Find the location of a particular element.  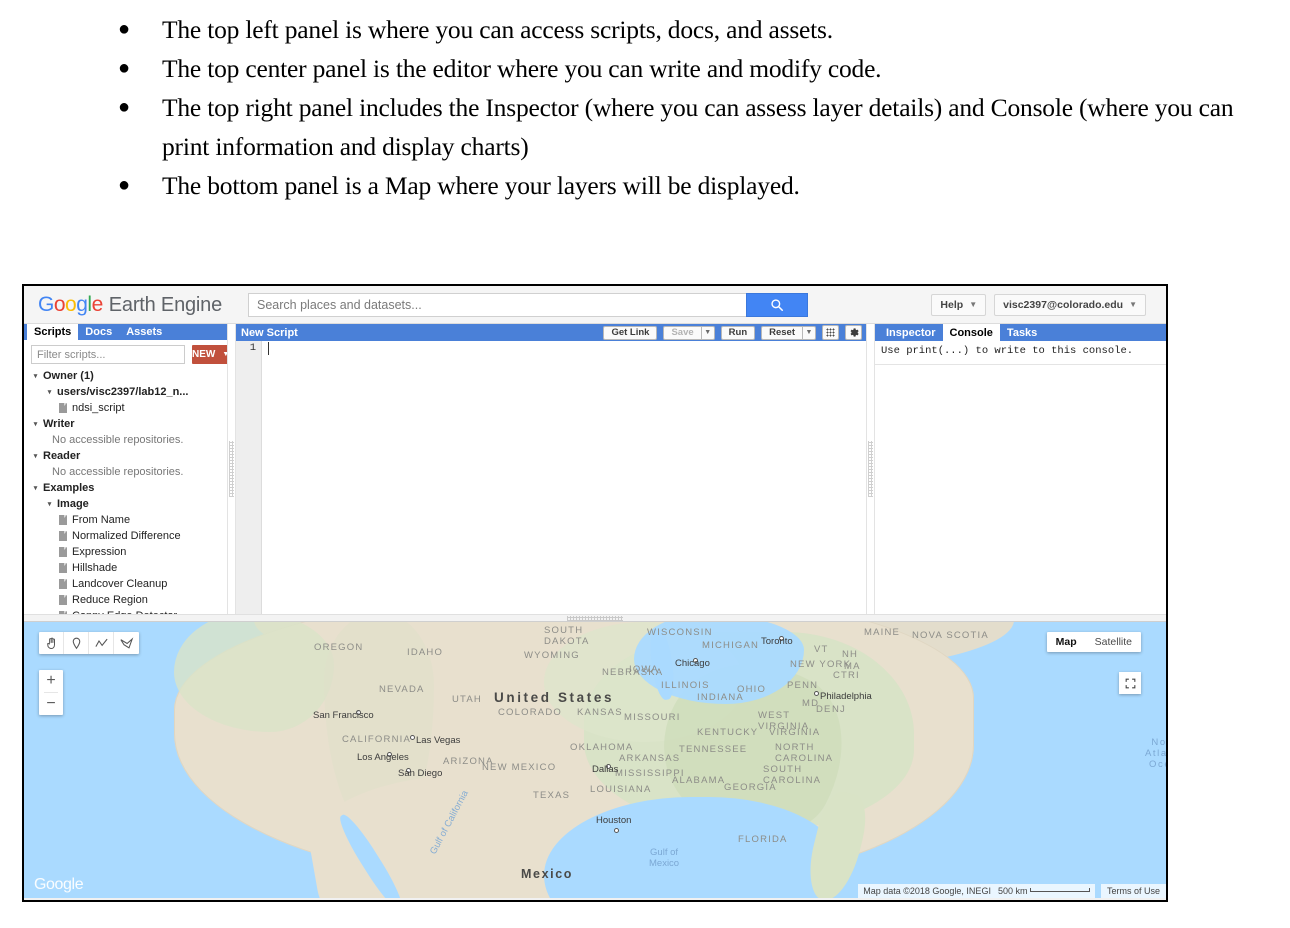

line-tool-button is located at coordinates (101, 643).